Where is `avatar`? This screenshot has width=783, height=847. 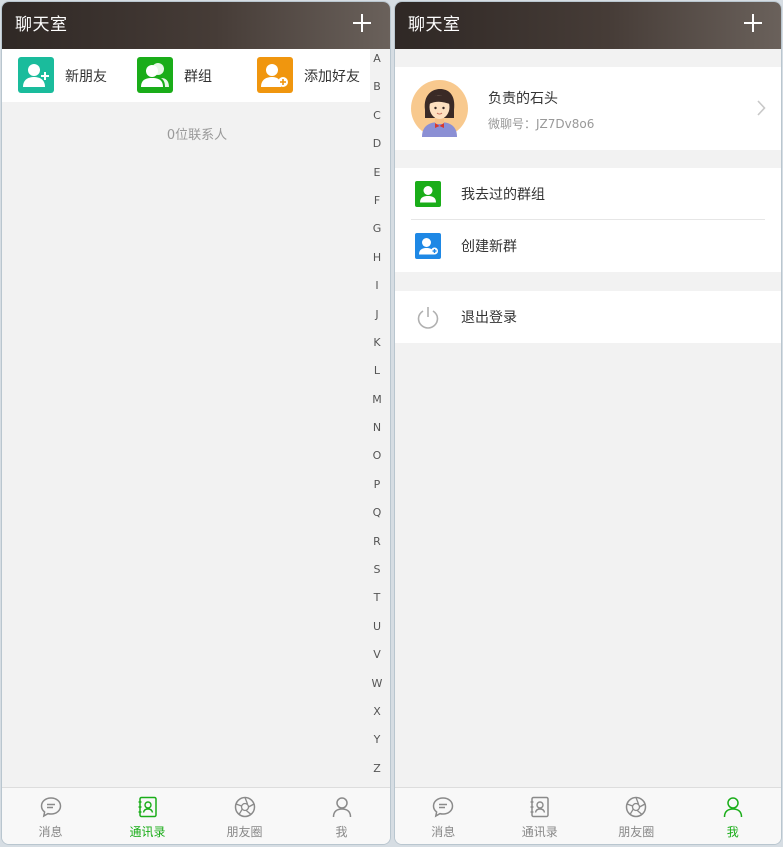
avatar is located at coordinates (439, 108).